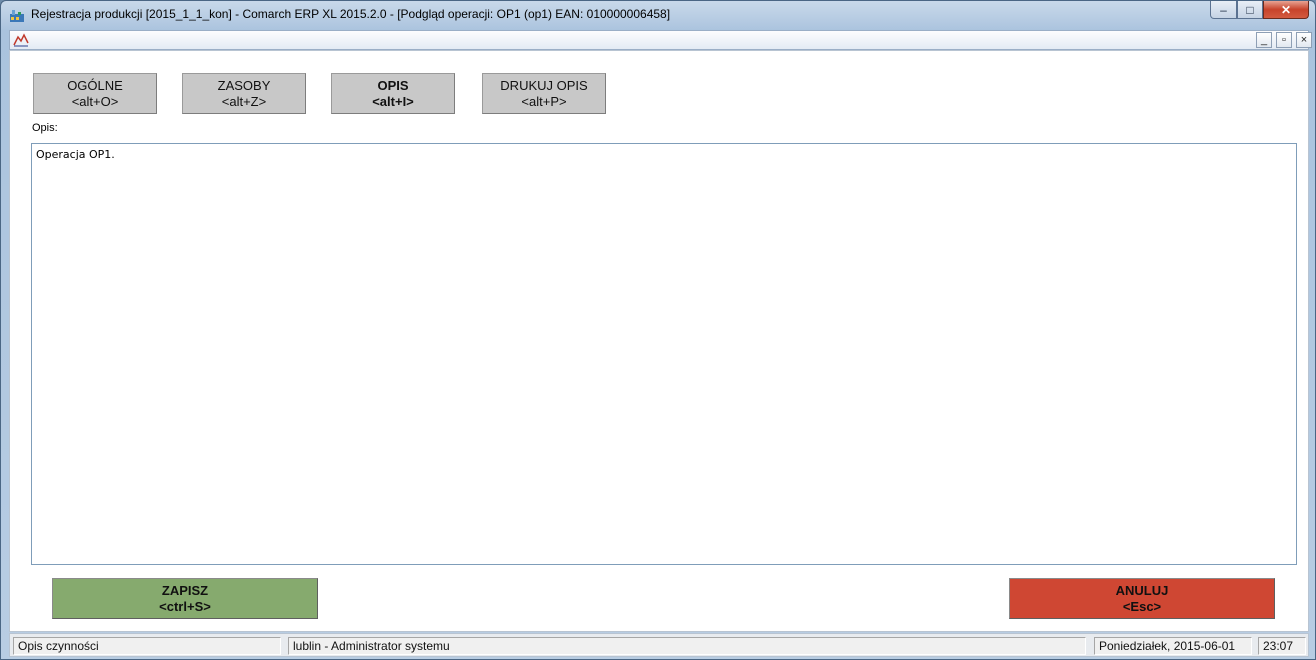 This screenshot has height=660, width=1316. I want to click on tab-shortcut: <alt+P>, so click(544, 101).